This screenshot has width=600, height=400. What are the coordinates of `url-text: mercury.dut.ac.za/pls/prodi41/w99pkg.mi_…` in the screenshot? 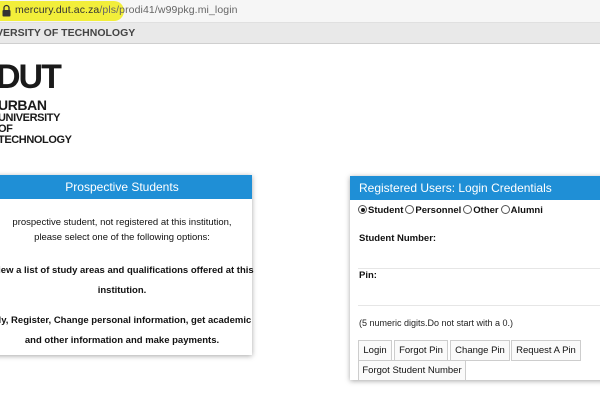 It's located at (126, 10).